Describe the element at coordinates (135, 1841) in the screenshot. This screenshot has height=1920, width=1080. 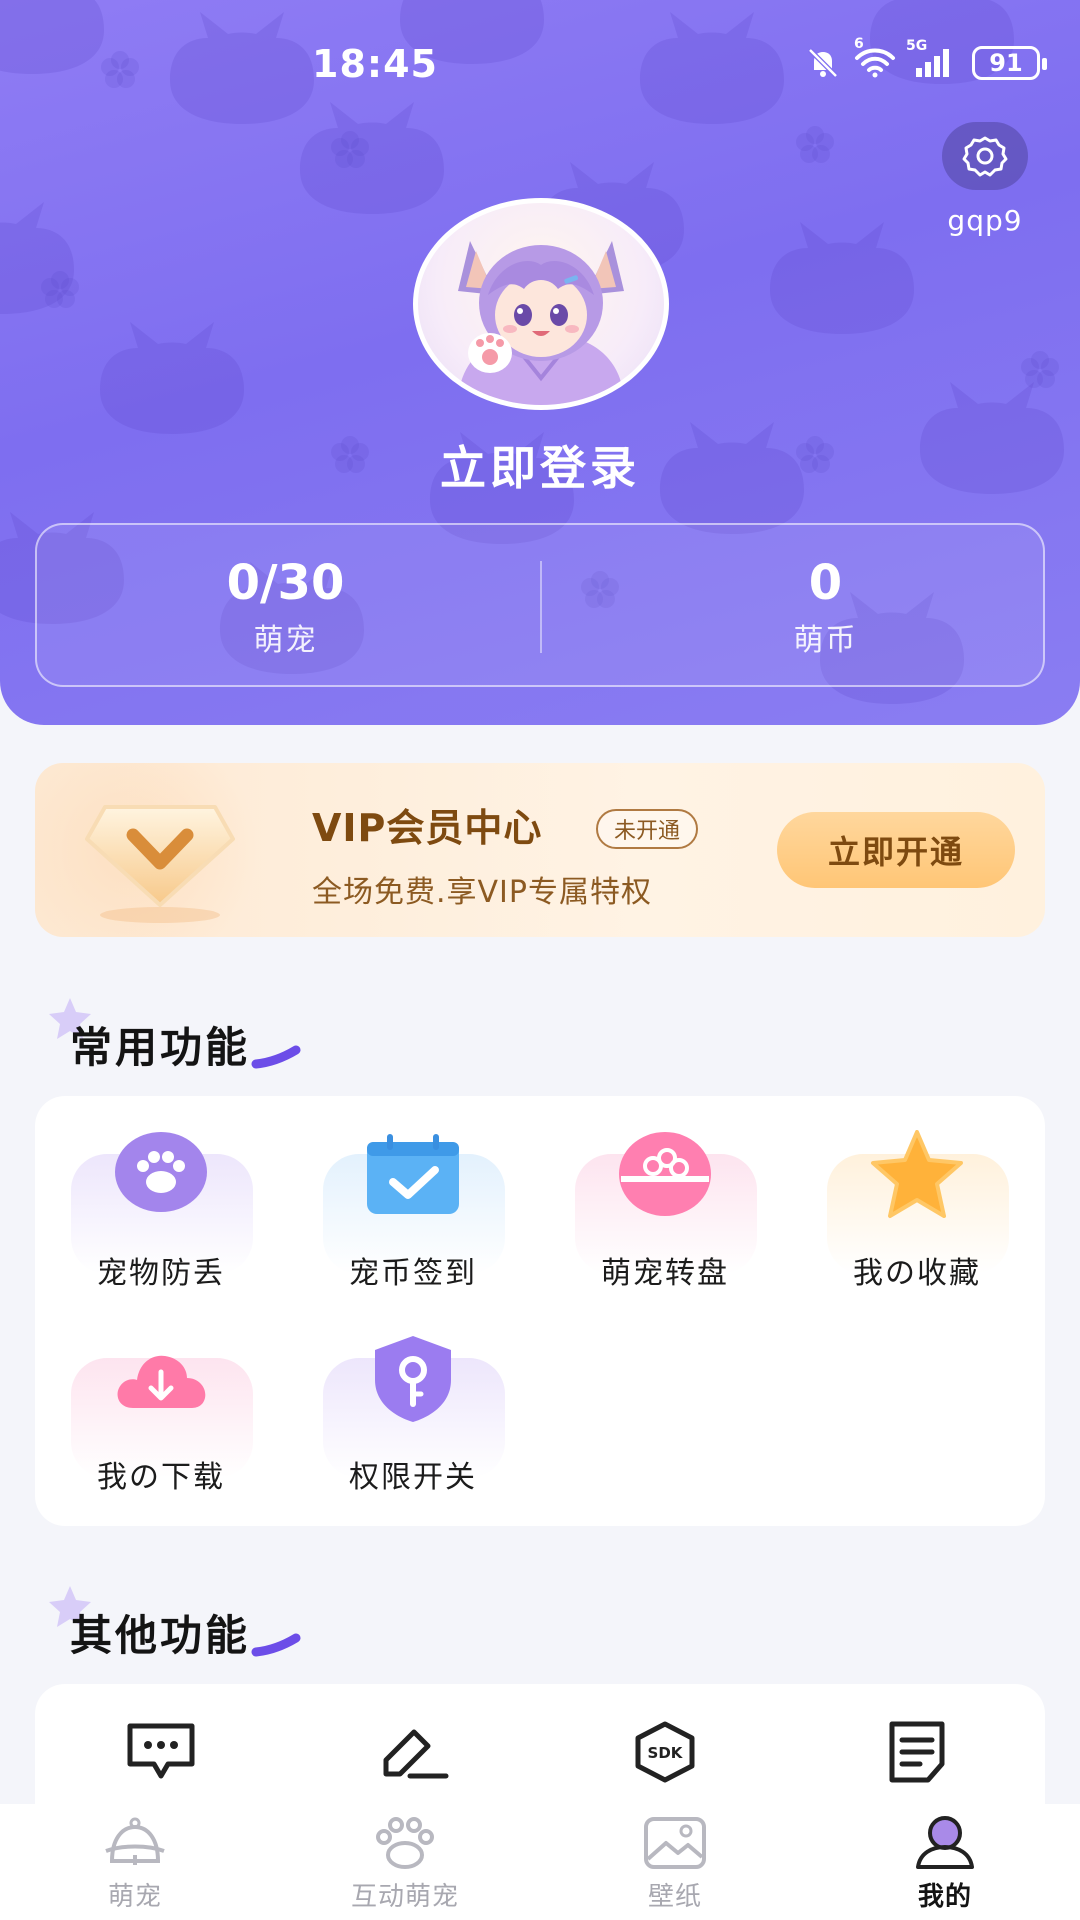
I see `pet-bell-icon` at that location.